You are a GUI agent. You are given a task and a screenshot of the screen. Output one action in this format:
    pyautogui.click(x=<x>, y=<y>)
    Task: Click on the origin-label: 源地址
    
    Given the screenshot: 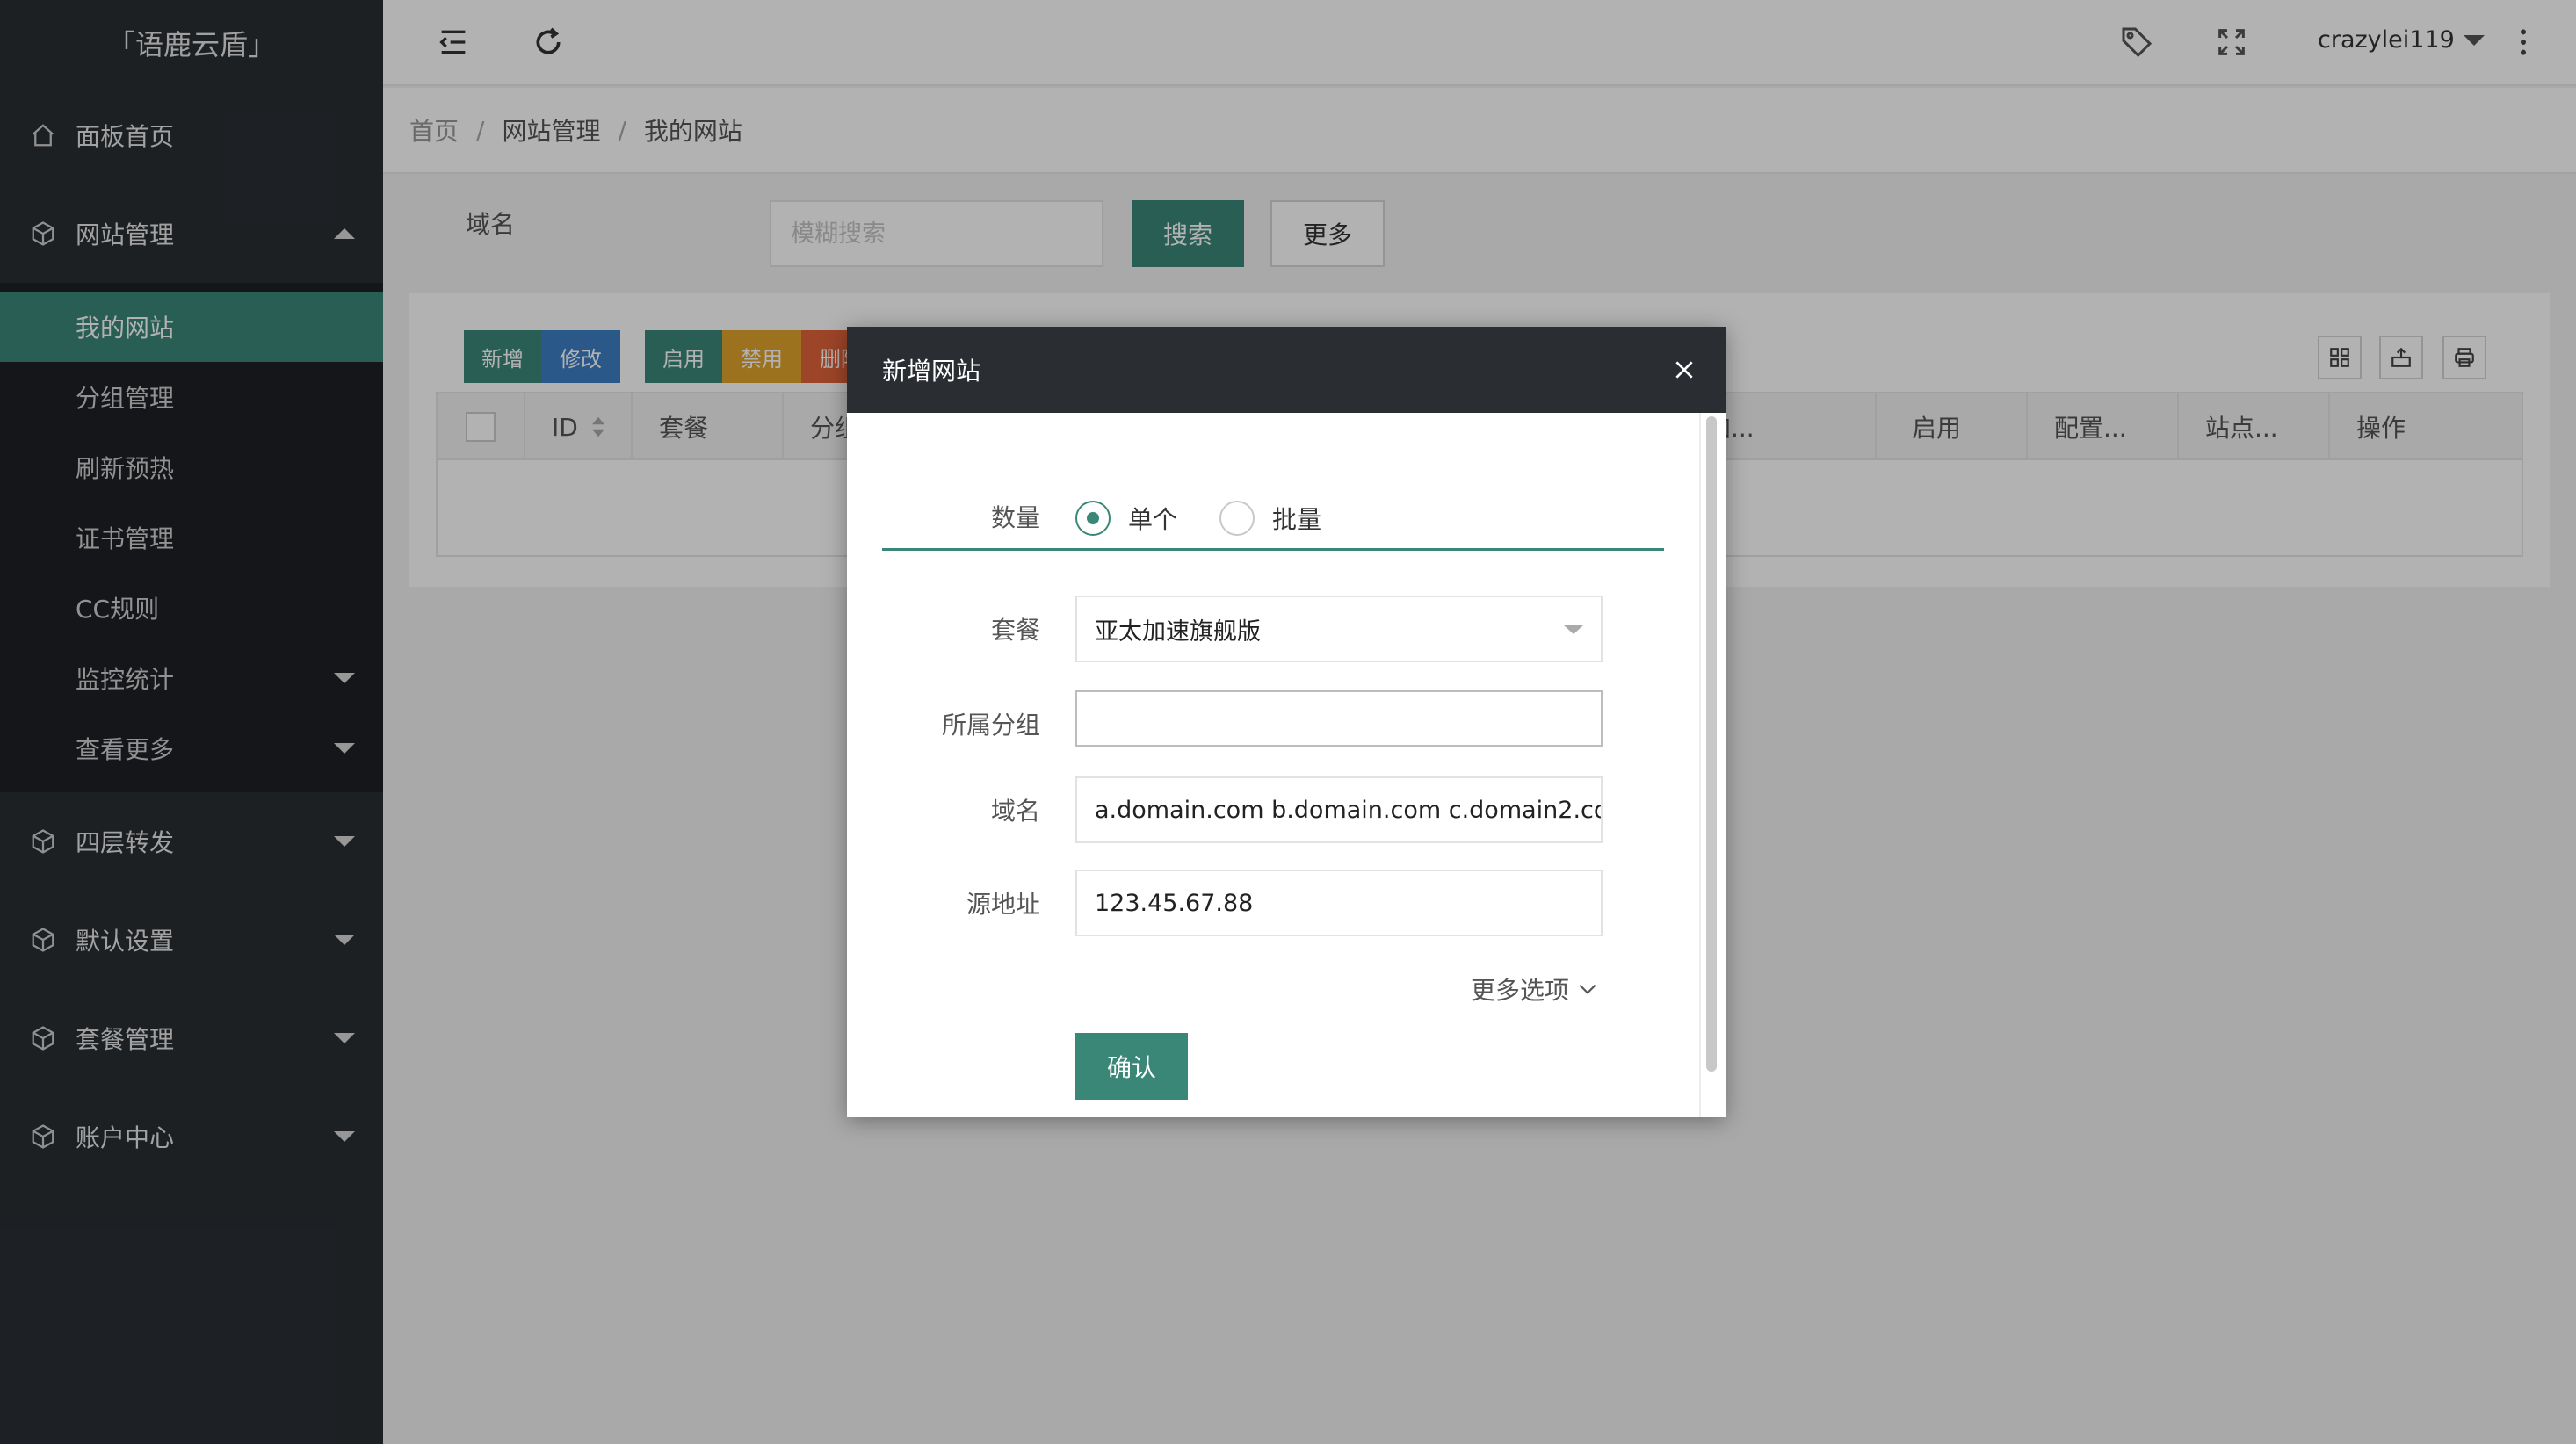 What is the action you would take?
    pyautogui.click(x=1003, y=905)
    